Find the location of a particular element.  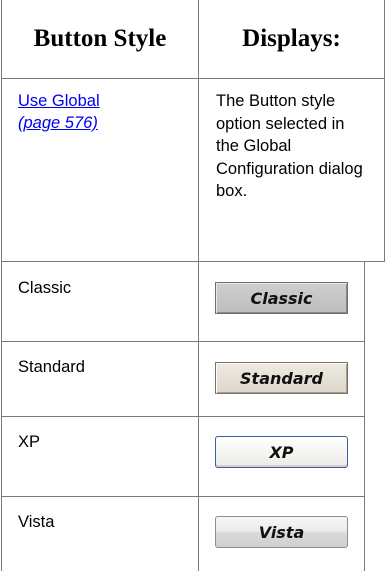

style-name-vista: Vista is located at coordinates (36, 522).